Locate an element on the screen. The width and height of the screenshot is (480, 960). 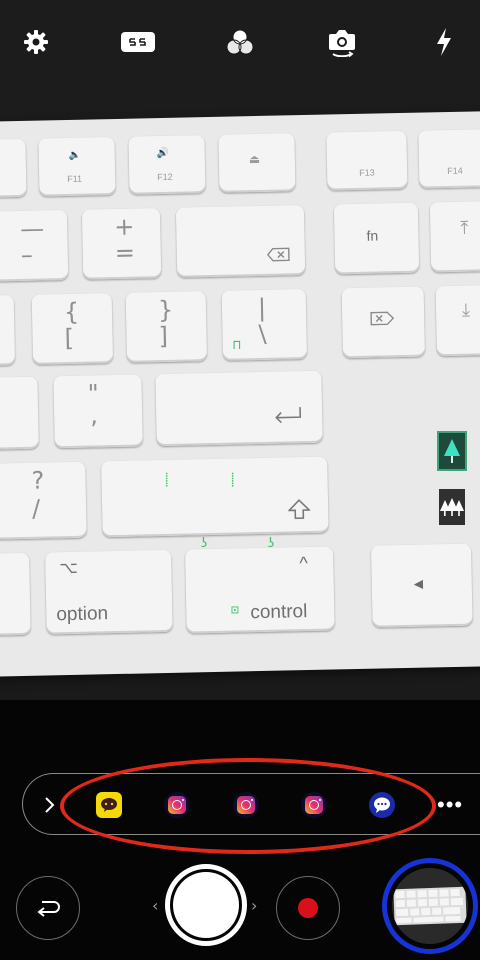
key-f12: 🔊 F12 is located at coordinates (167, 165).